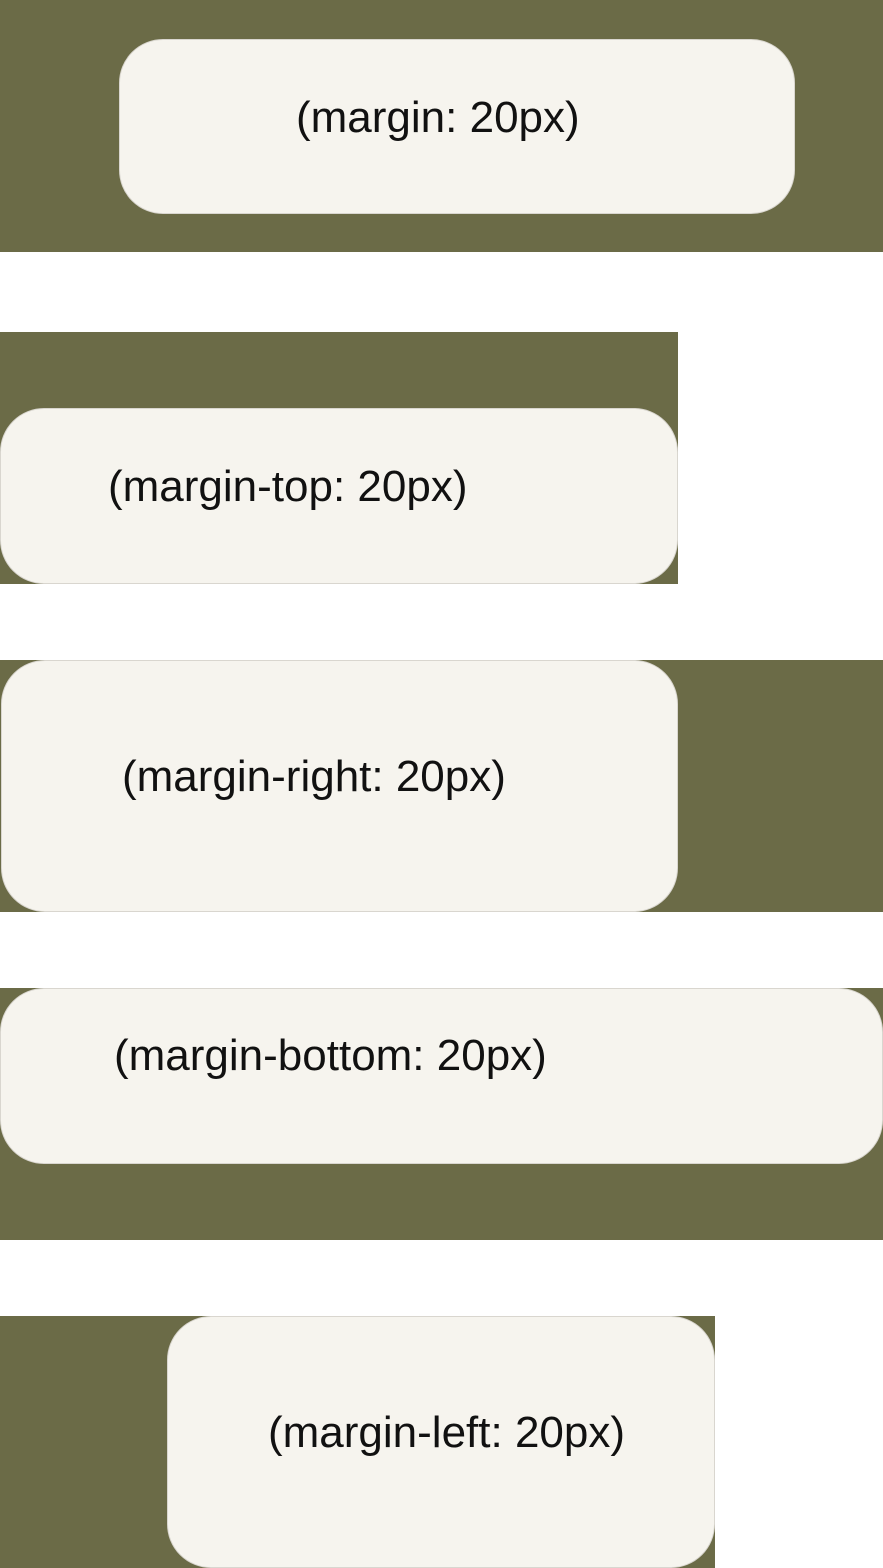  What do you see at coordinates (438, 117) in the screenshot?
I see `margin-demo-label: (margin: 20px)` at bounding box center [438, 117].